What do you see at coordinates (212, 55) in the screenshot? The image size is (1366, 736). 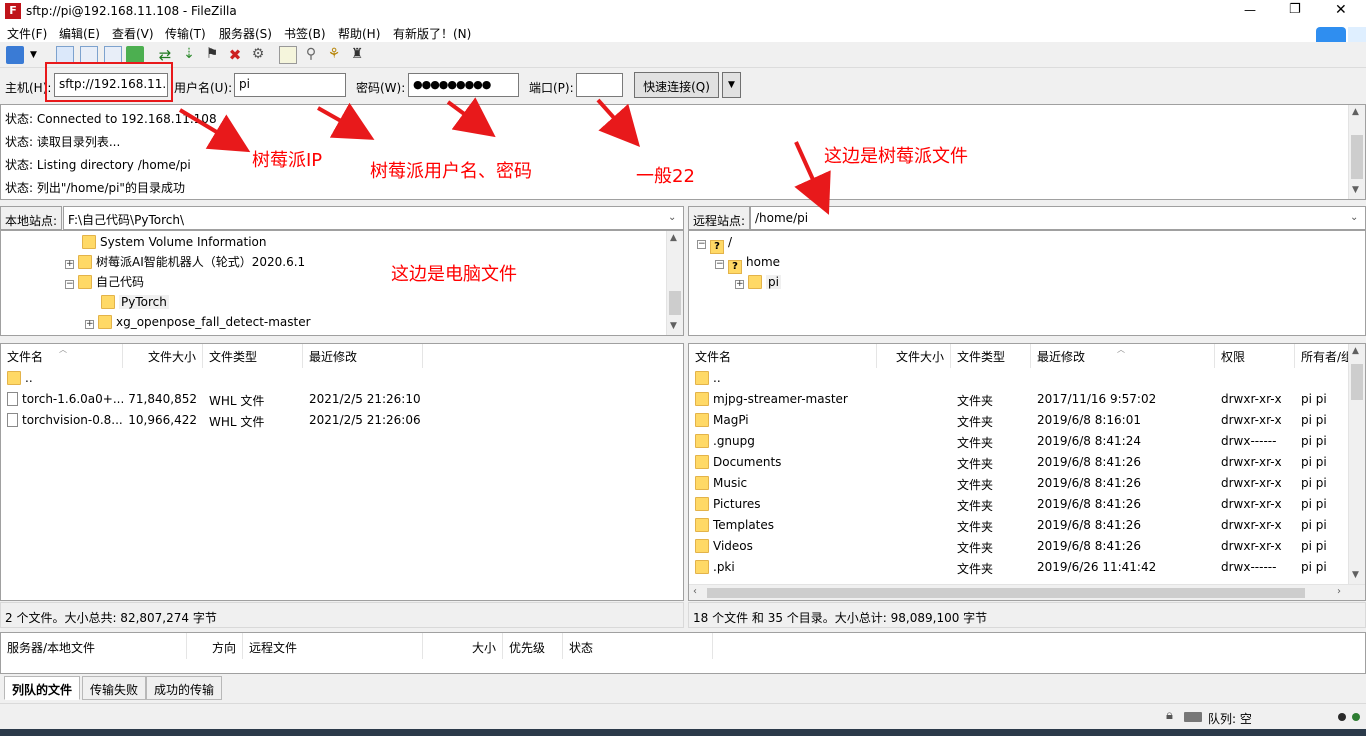 I see `cancel-operation-icon: ⚑` at bounding box center [212, 55].